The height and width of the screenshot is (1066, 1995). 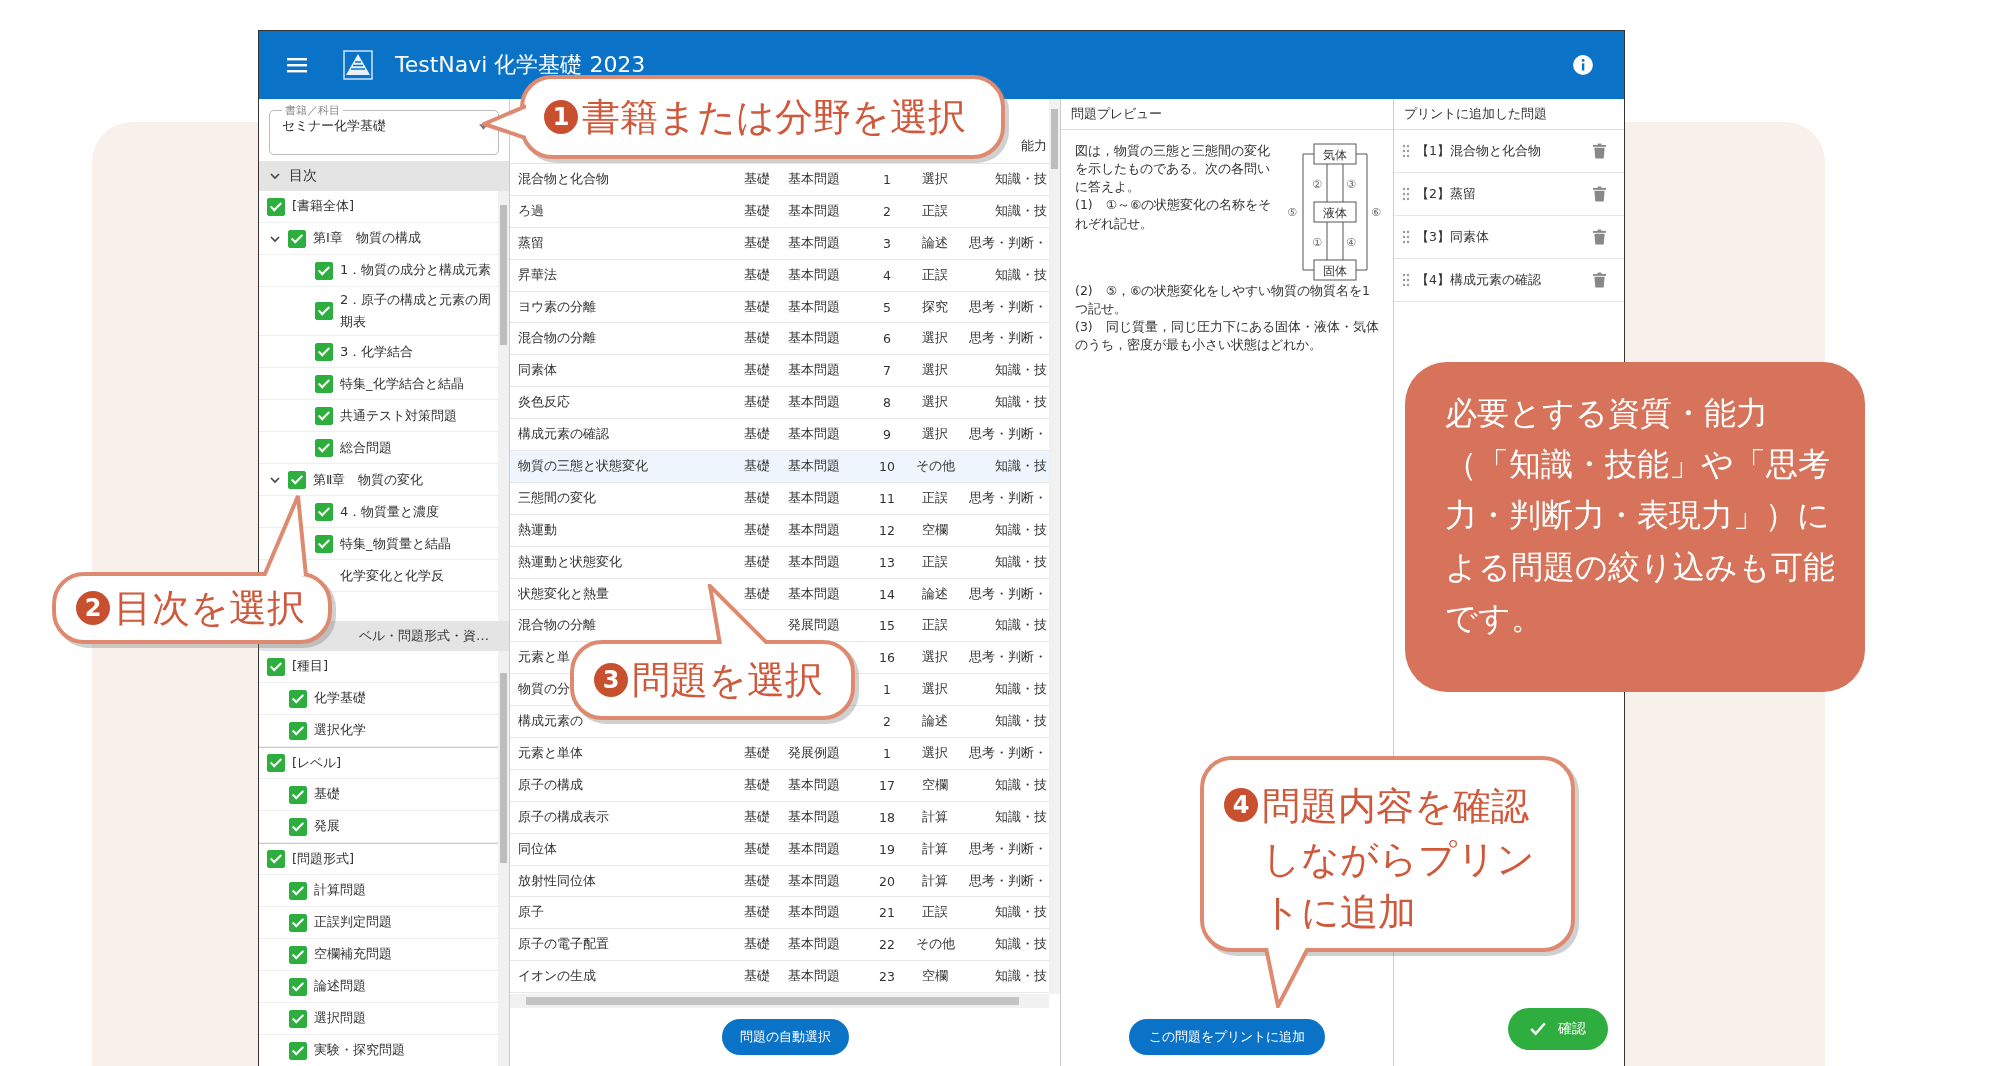 I want to click on table-cell: 昇華法, so click(x=537, y=274).